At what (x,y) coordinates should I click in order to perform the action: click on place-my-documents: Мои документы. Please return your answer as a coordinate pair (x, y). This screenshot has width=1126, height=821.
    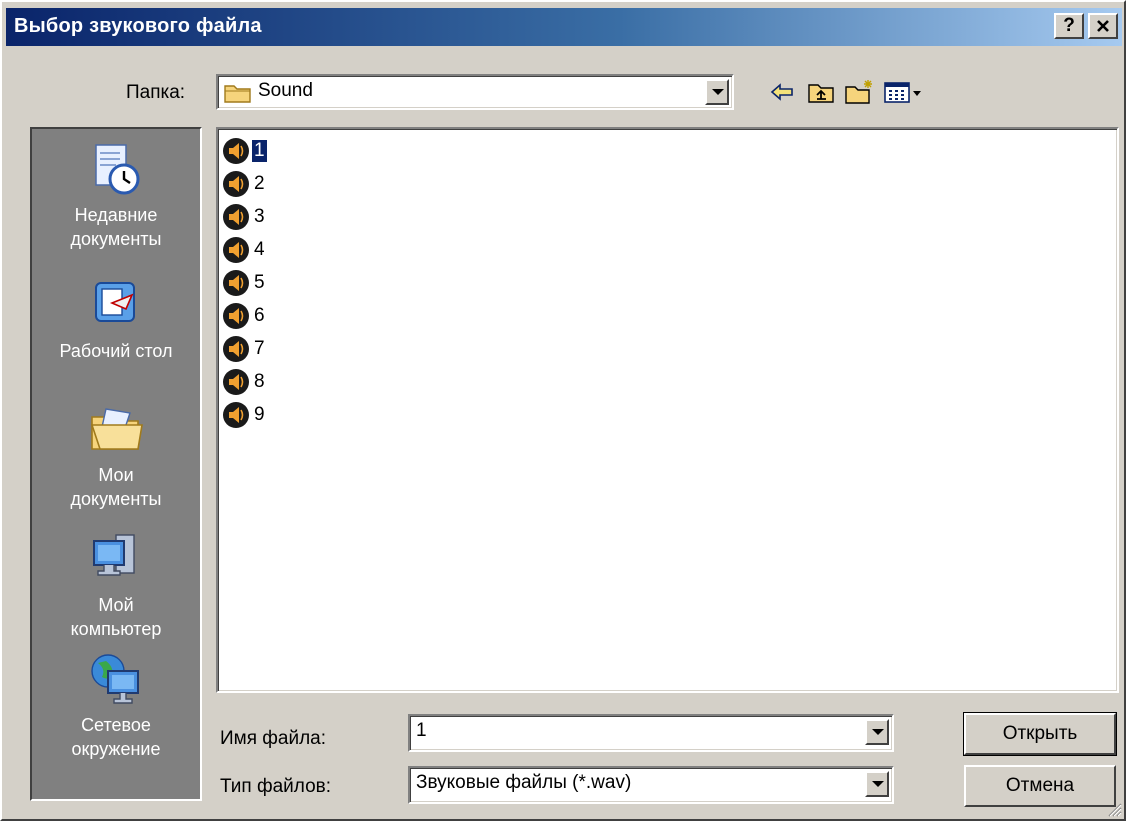
    Looking at the image, I should click on (116, 455).